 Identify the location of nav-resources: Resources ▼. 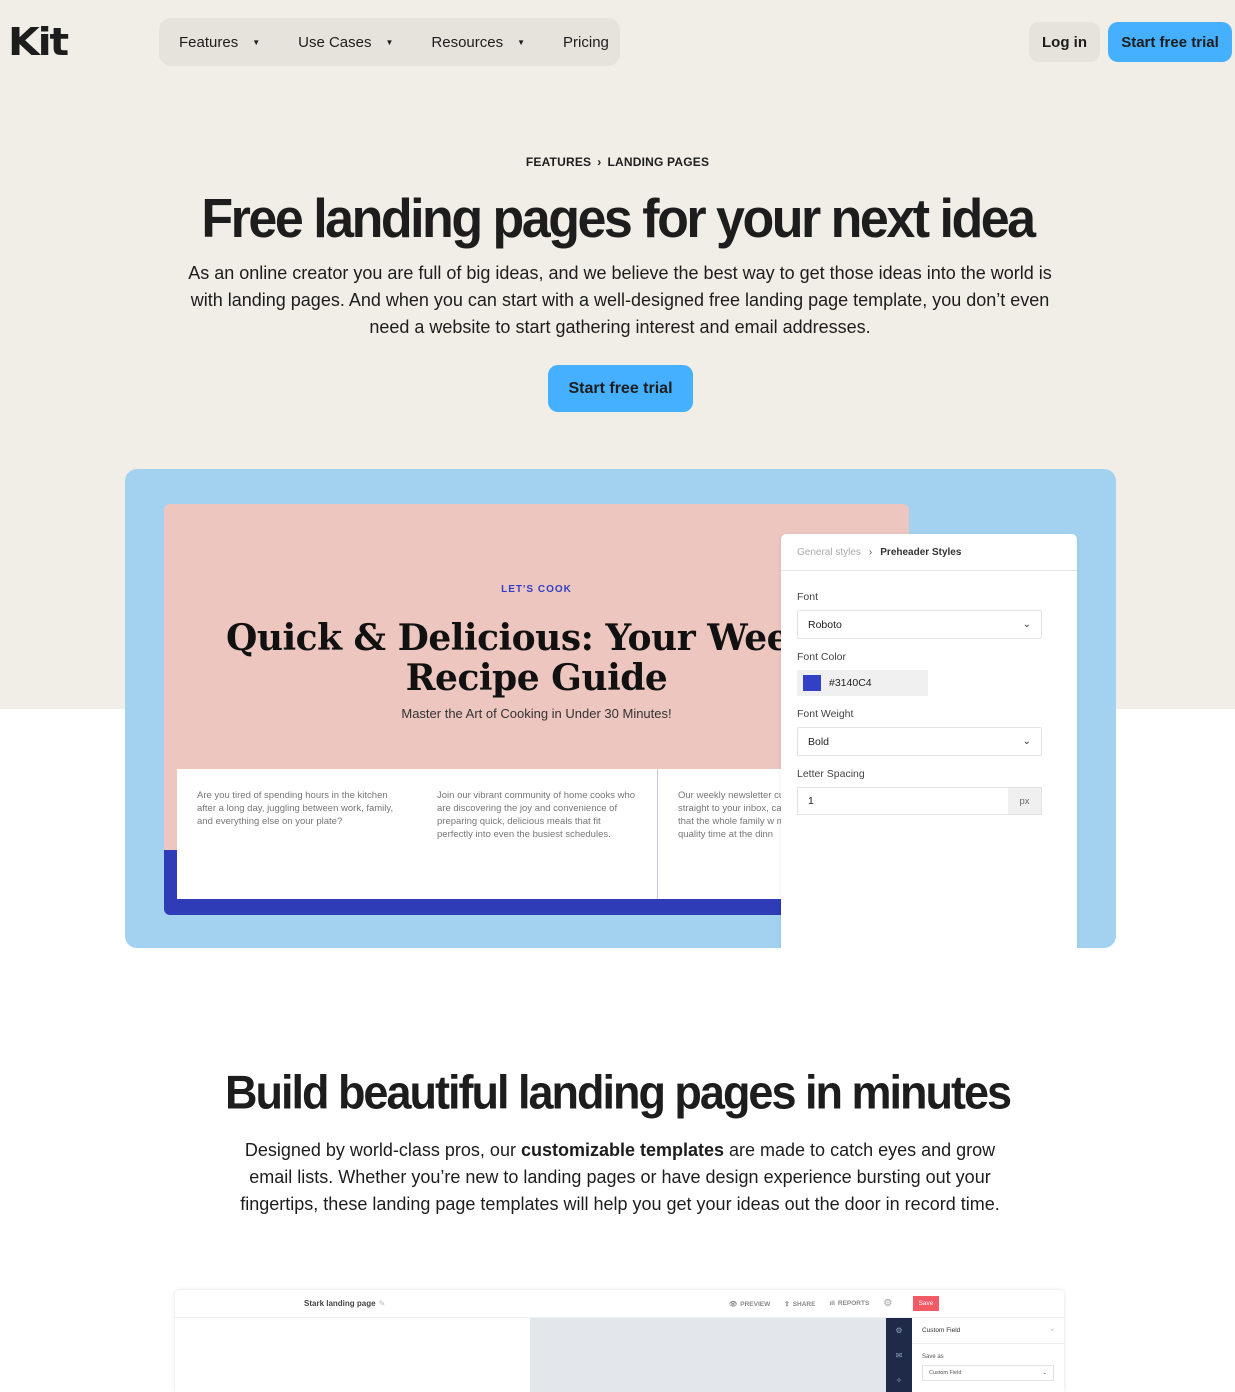
(478, 42).